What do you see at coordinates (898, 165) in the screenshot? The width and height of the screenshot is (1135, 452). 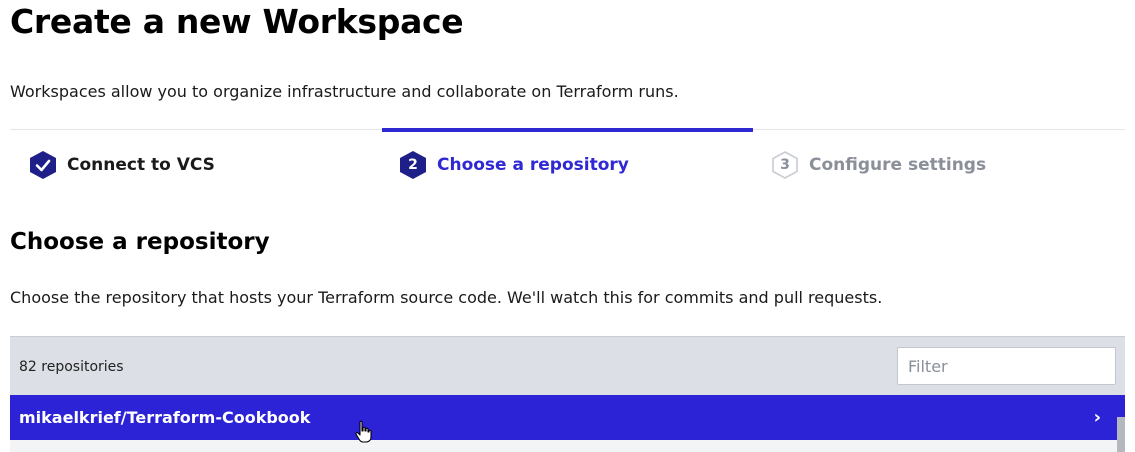 I see `step-label: Configure settings` at bounding box center [898, 165].